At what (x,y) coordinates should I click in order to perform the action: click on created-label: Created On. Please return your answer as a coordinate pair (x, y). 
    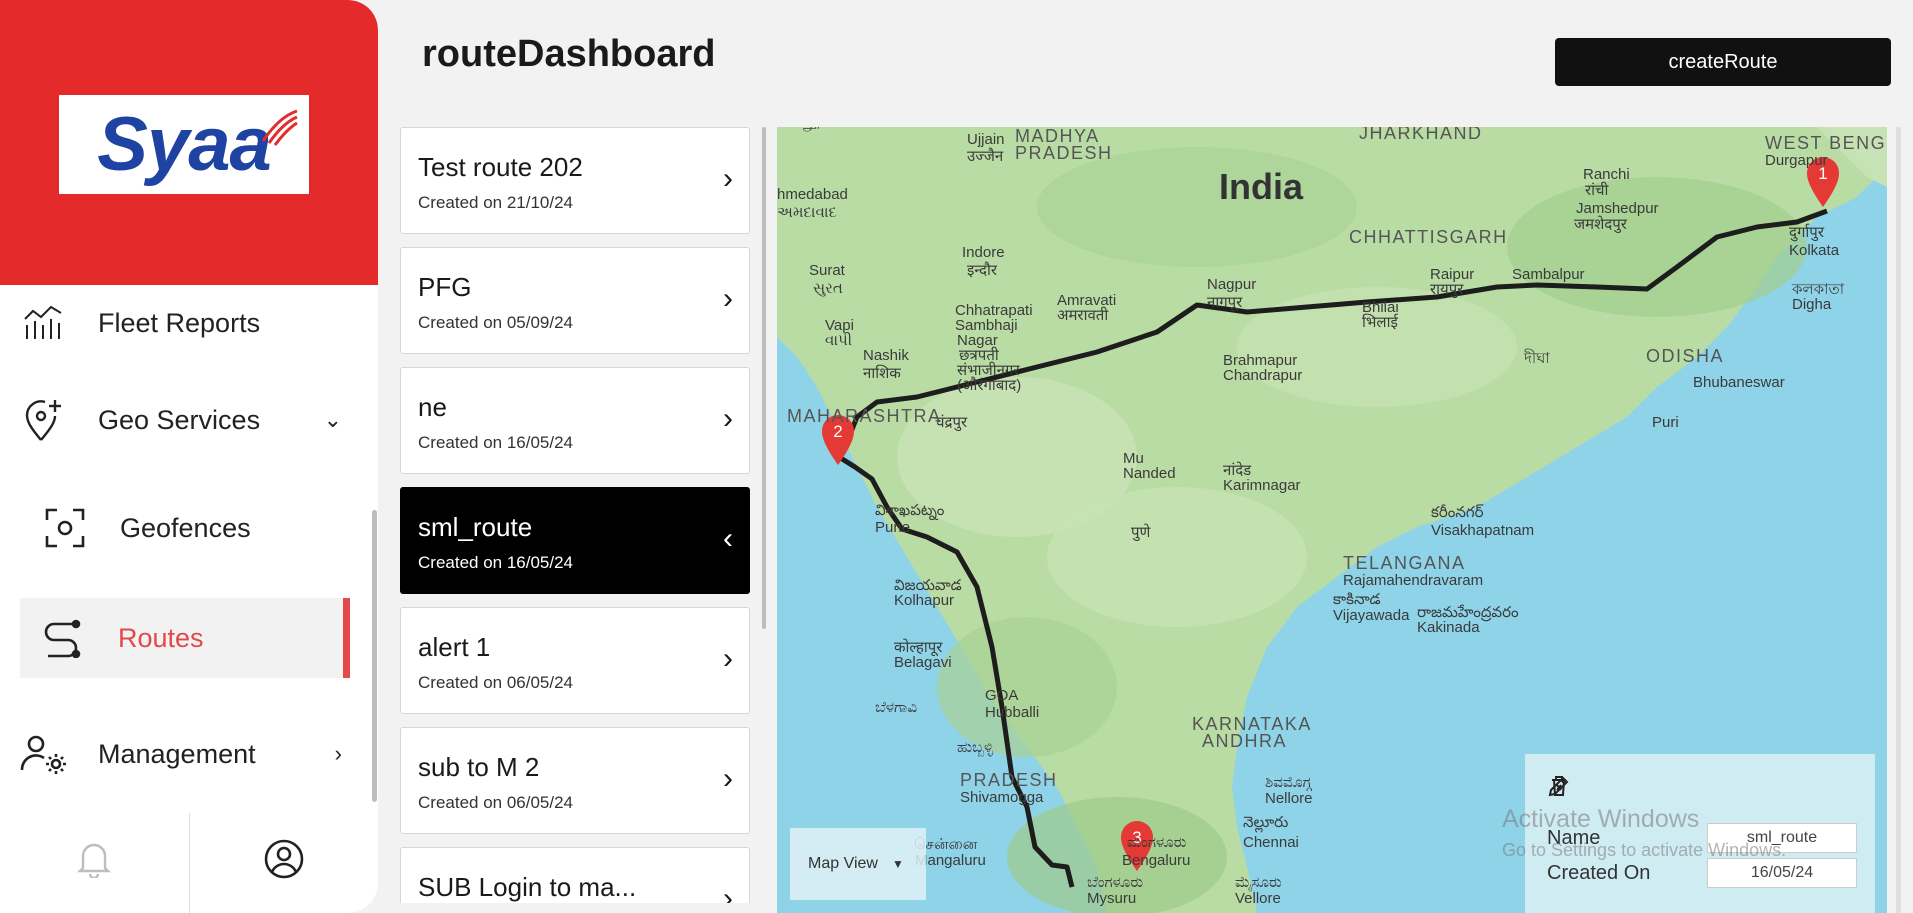
    Looking at the image, I should click on (1599, 872).